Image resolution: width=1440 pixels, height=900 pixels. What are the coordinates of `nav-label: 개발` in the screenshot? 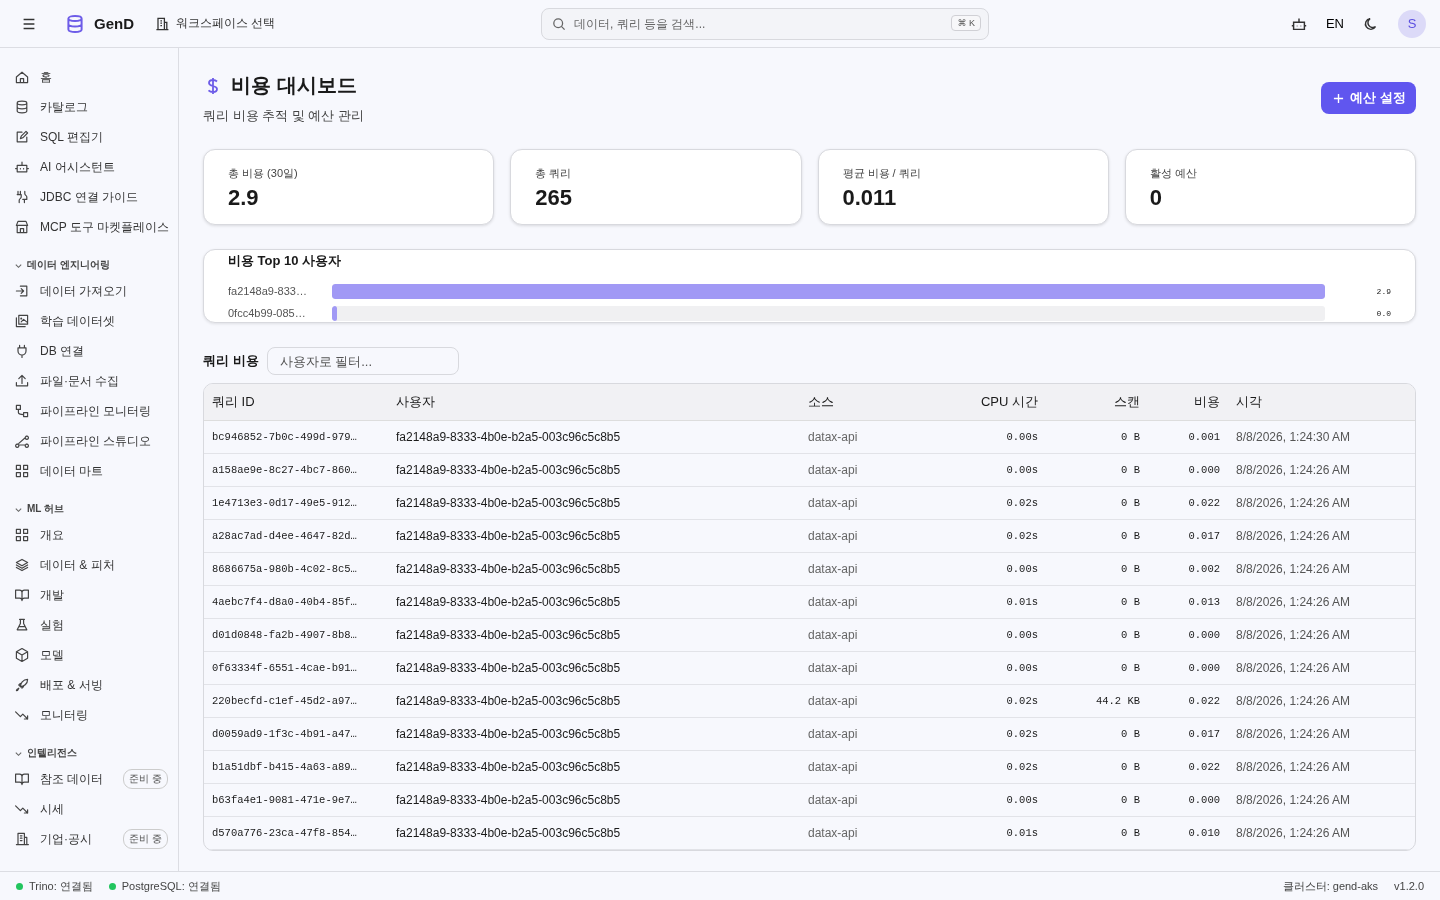 It's located at (52, 595).